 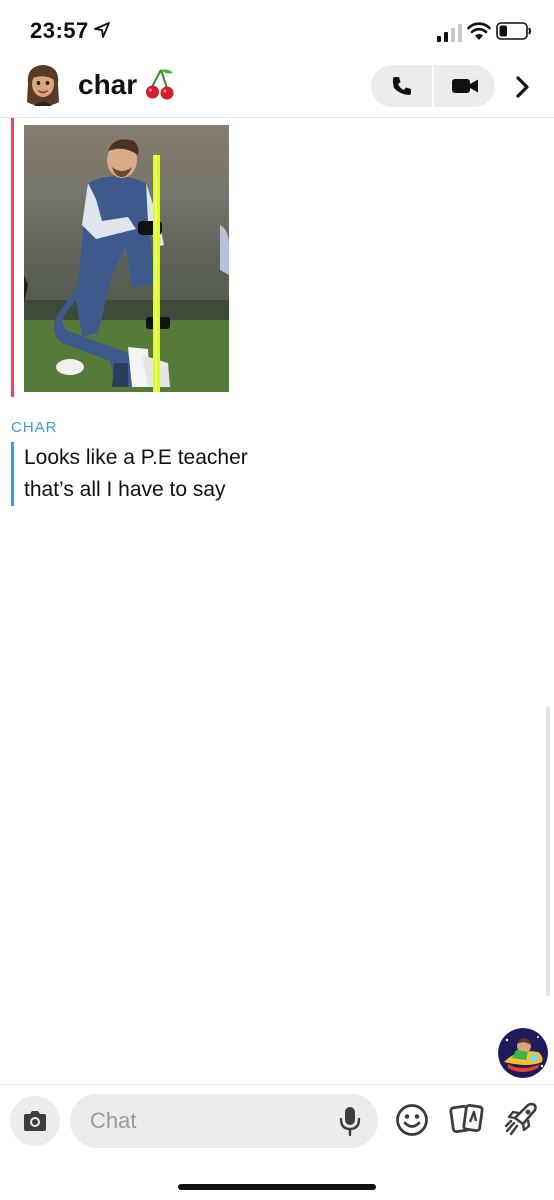 I want to click on smiley-icon, so click(x=412, y=1120).